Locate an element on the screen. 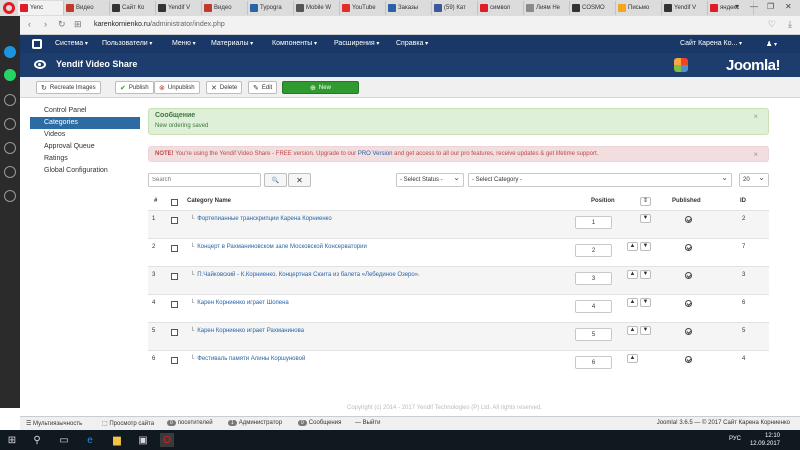 This screenshot has height=450, width=800. speed-dial-icon is located at coordinates (10, 100).